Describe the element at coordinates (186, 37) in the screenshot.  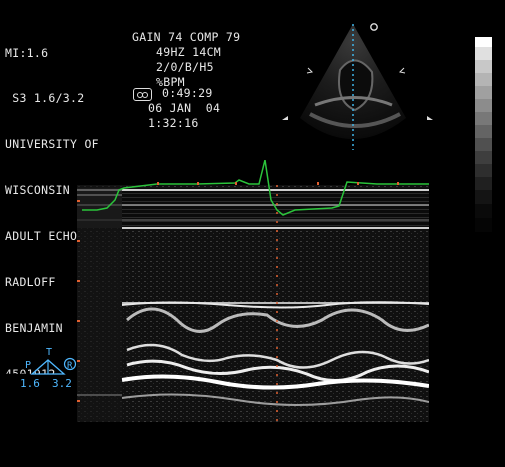
I see `gain-readout: GAIN 74 COMP 79` at that location.